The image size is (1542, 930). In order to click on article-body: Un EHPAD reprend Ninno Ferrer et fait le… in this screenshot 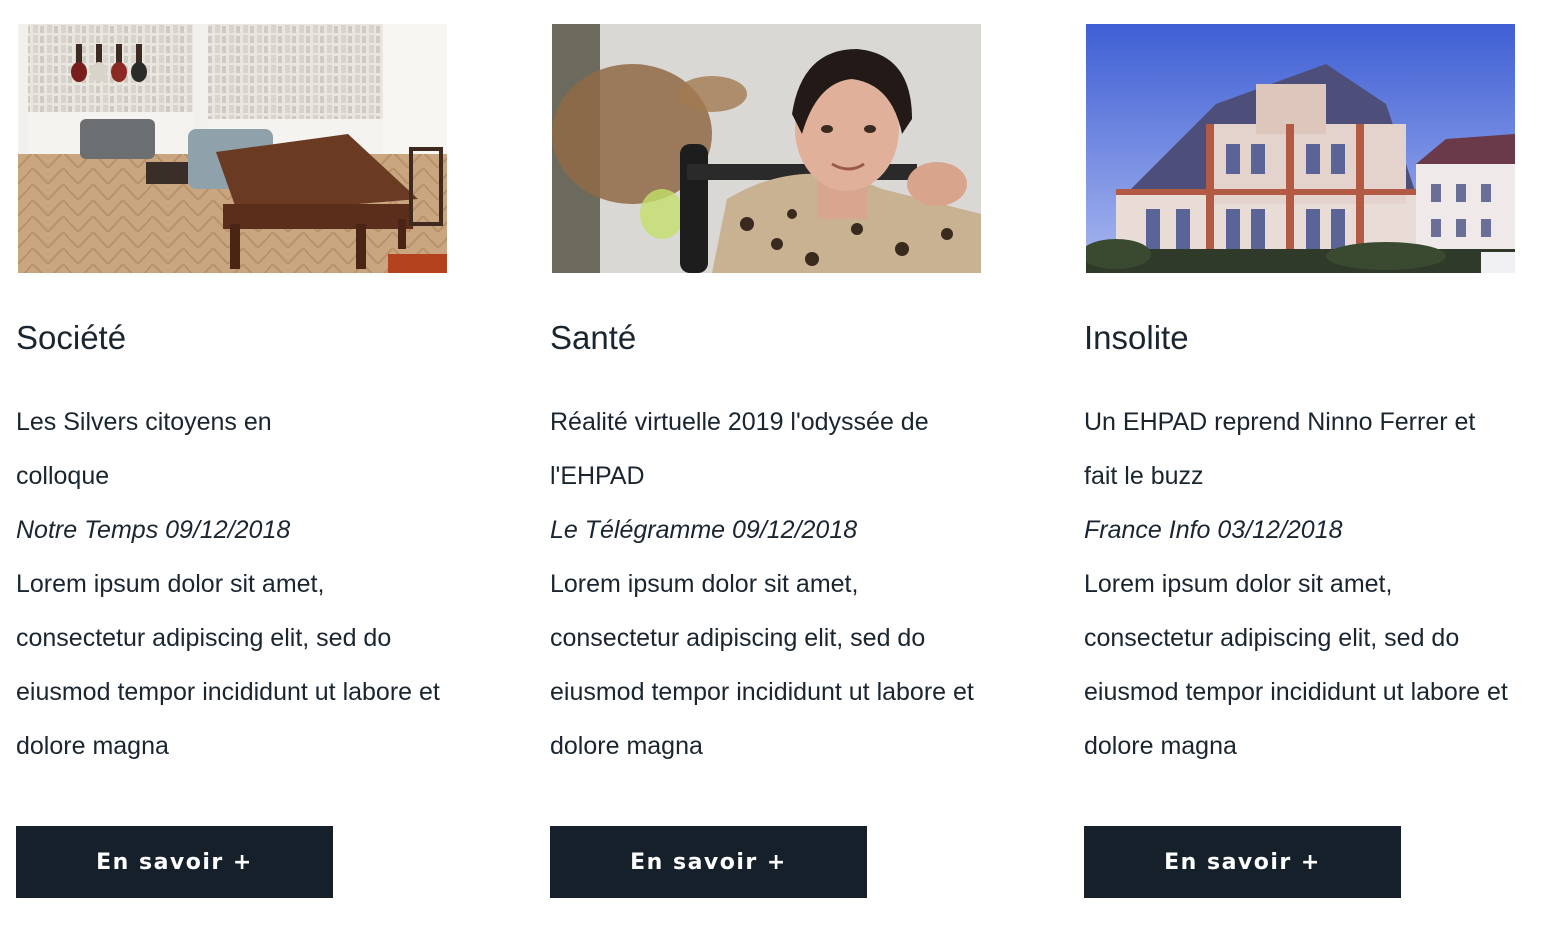, I will do `click(1304, 584)`.